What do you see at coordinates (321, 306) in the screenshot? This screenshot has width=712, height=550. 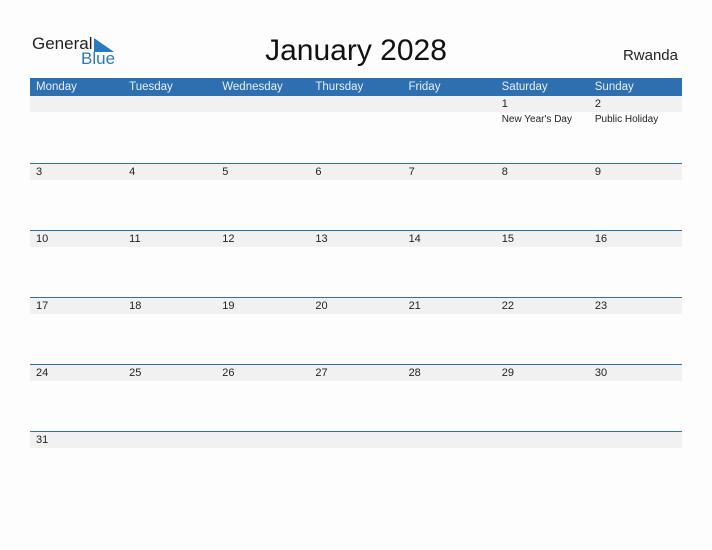 I see `day-number: 20` at bounding box center [321, 306].